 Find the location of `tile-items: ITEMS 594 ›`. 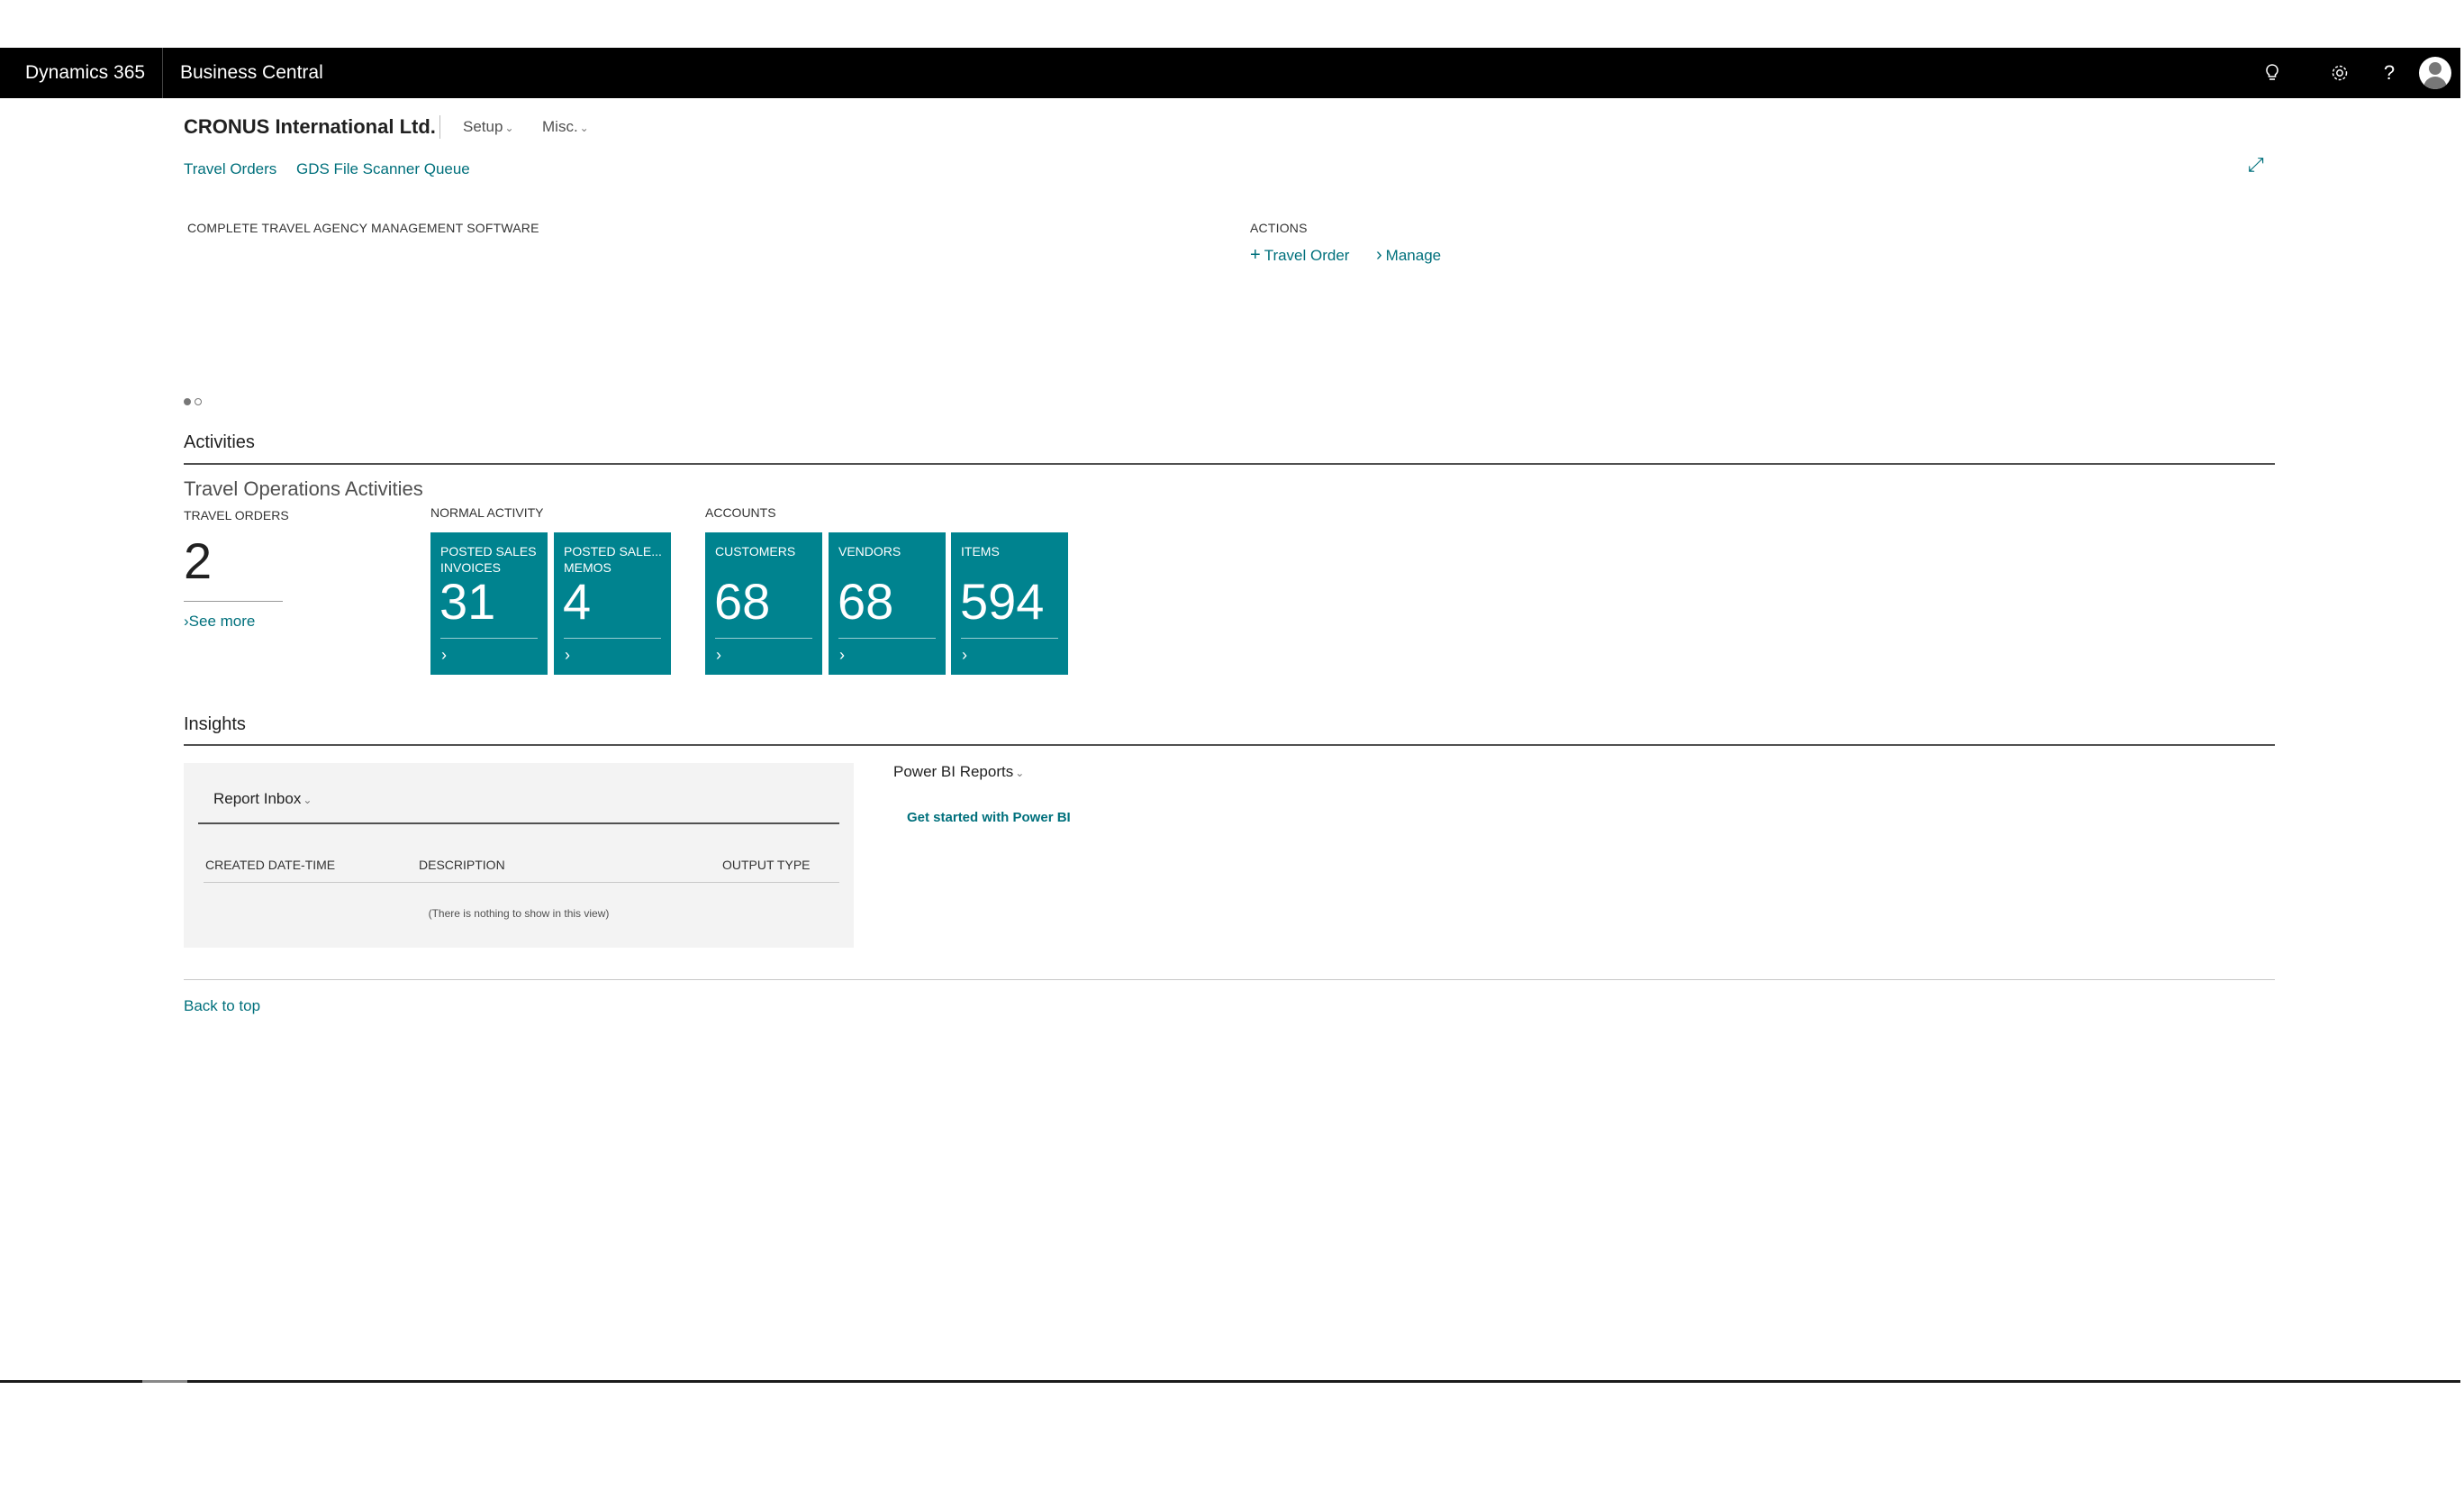

tile-items: ITEMS 594 › is located at coordinates (1010, 603).